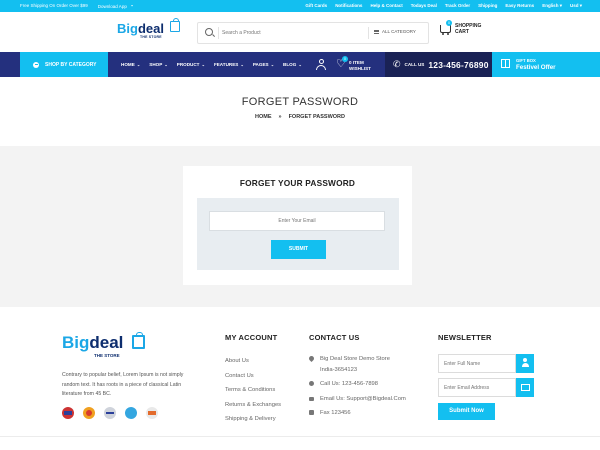 The width and height of the screenshot is (600, 450). Describe the element at coordinates (360, 65) in the screenshot. I see `wishlist-link: 0 ITEM WISHLIST` at that location.